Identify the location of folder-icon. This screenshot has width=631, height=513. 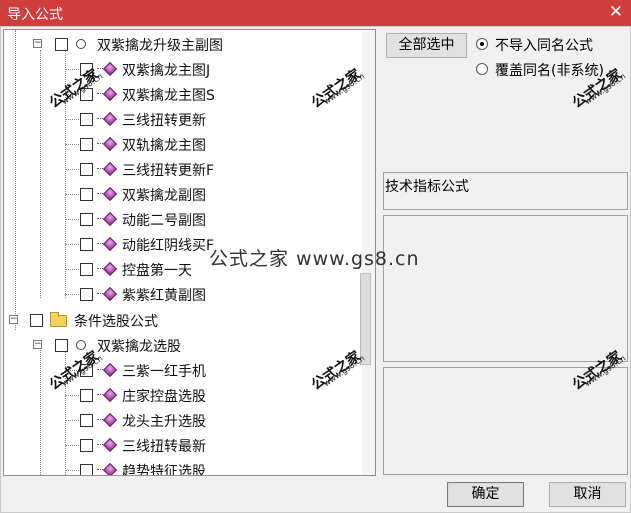
(58, 319).